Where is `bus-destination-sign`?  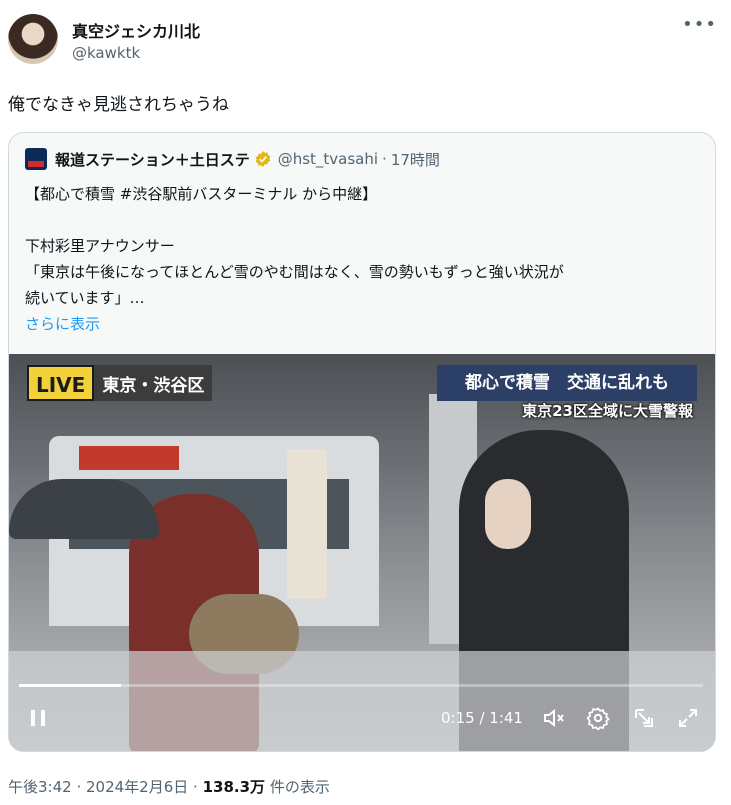 bus-destination-sign is located at coordinates (129, 458).